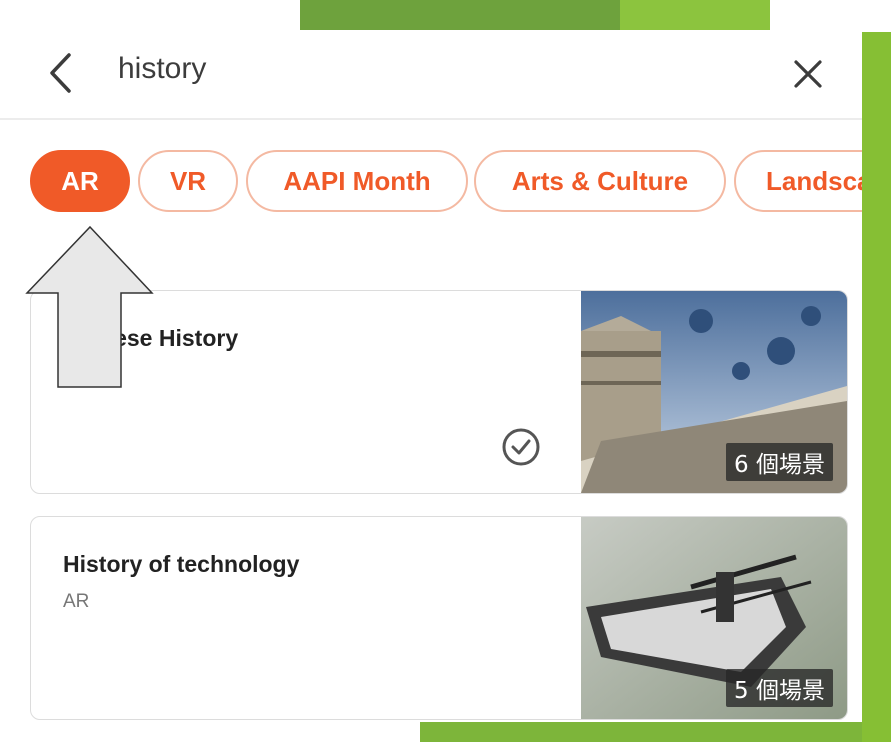  I want to click on chip-arts-culture: Arts & Culture, so click(600, 181).